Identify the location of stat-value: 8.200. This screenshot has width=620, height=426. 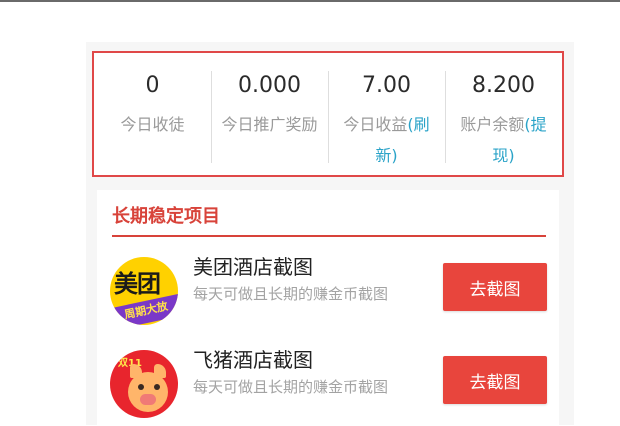
(503, 85).